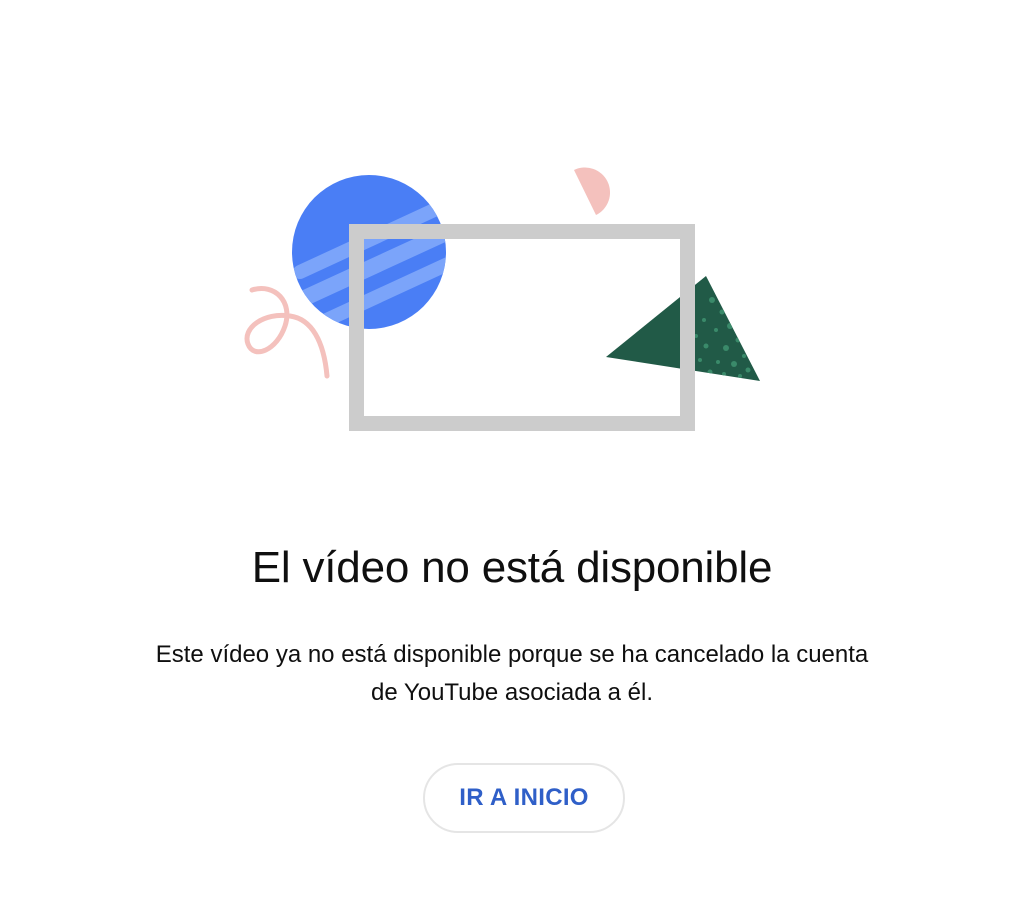 The image size is (1024, 922). I want to click on blue-circle-shape, so click(369, 252).